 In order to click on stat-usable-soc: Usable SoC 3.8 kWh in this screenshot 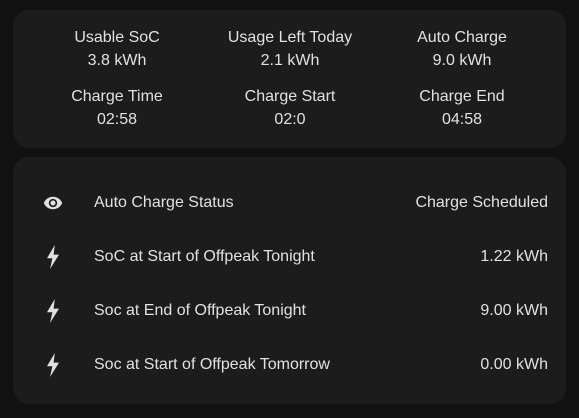, I will do `click(117, 49)`.